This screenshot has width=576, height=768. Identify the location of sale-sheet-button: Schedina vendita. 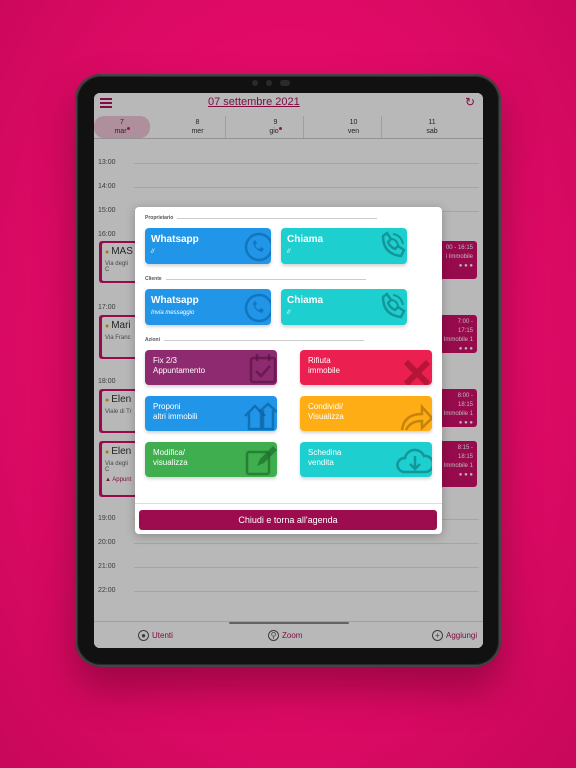
(366, 459).